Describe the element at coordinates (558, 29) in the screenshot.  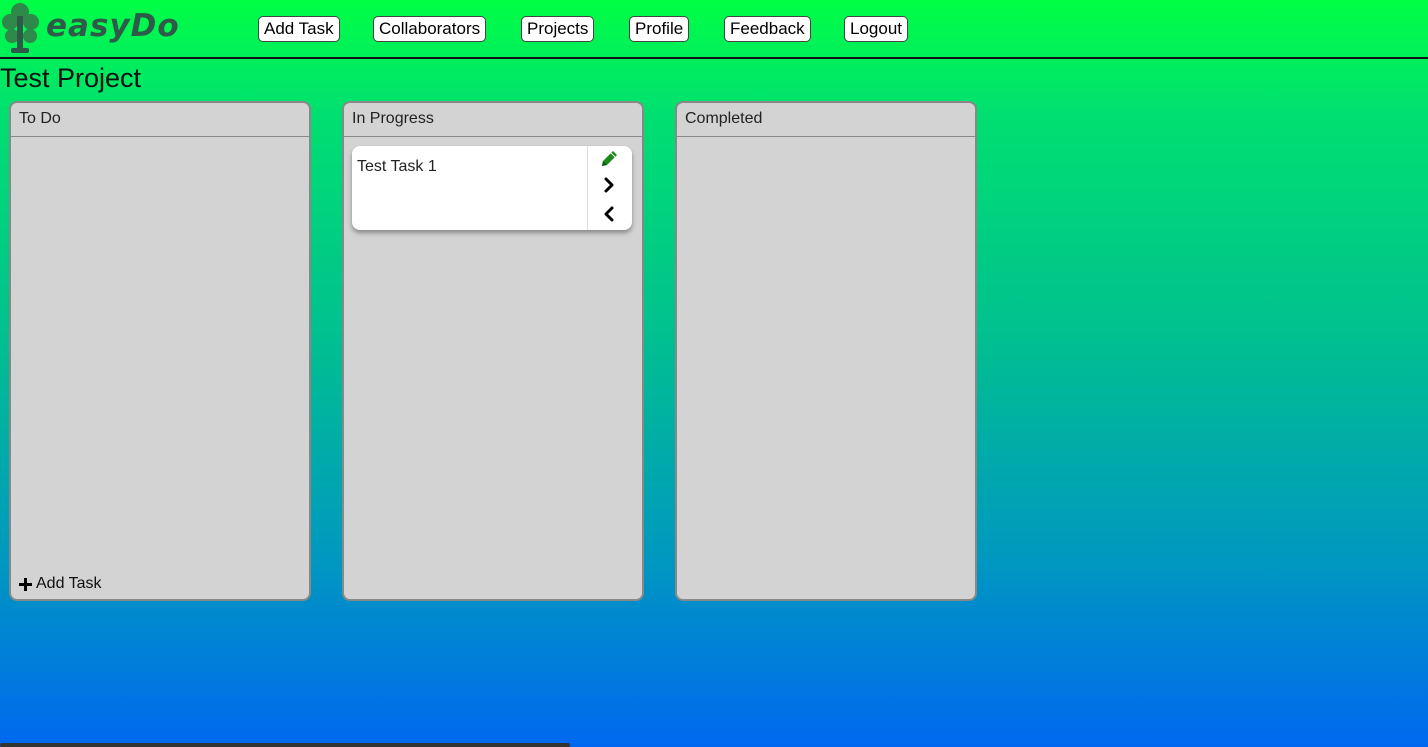
I see `nav-projects-button: Projects` at that location.